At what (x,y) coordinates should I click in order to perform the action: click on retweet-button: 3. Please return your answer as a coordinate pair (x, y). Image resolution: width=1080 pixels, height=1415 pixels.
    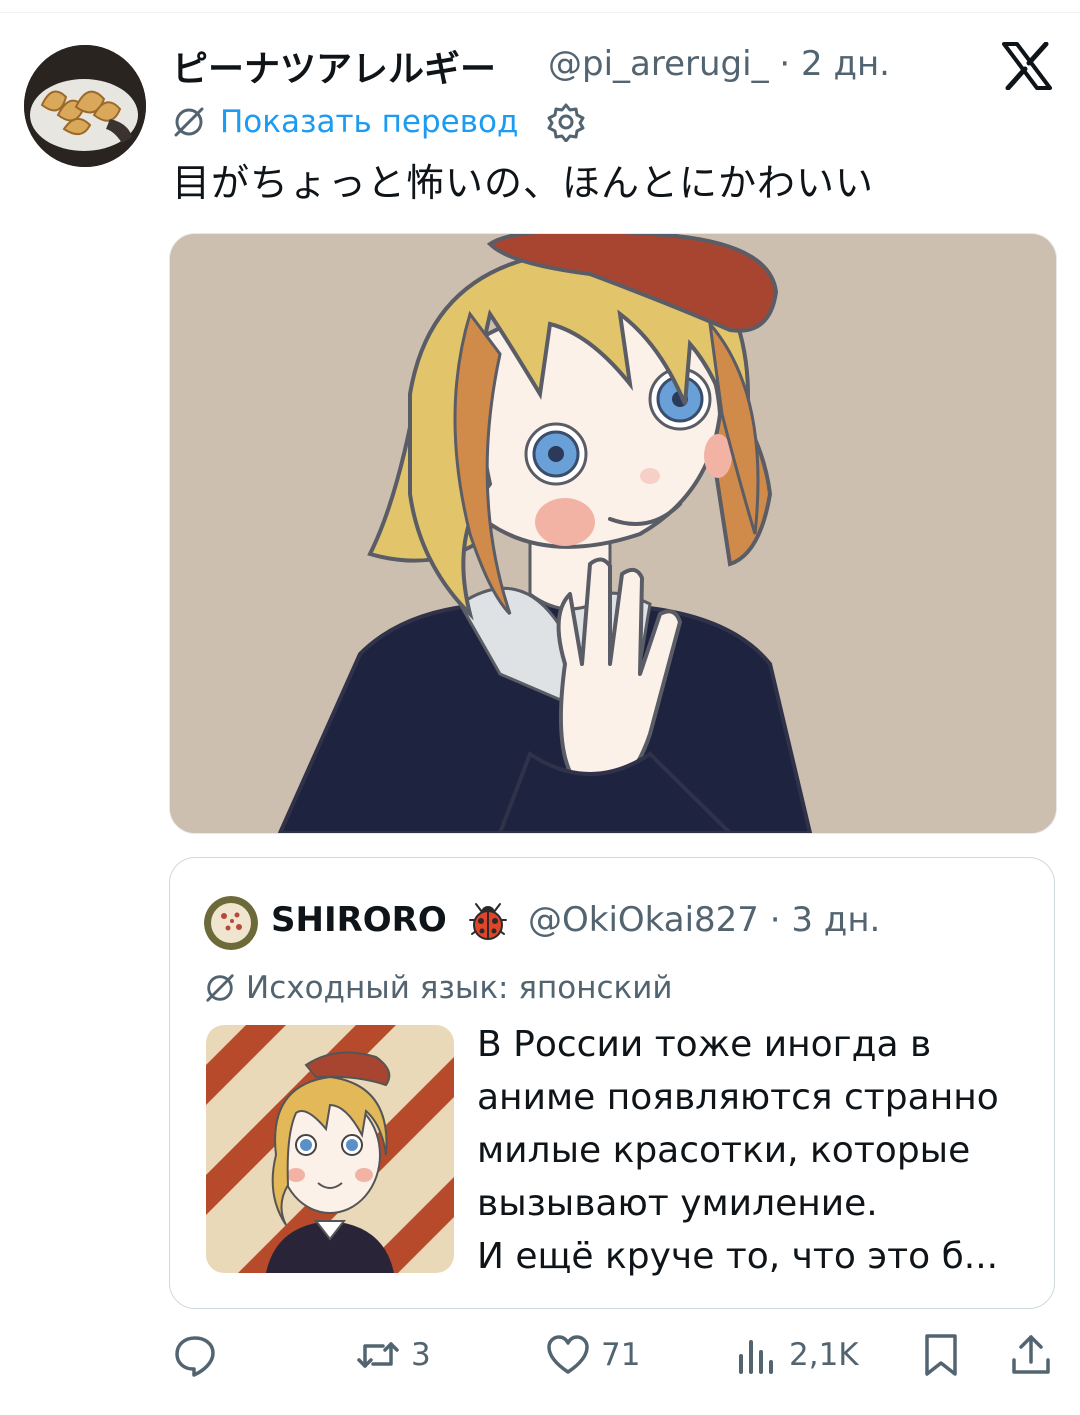
    Looking at the image, I should click on (393, 1355).